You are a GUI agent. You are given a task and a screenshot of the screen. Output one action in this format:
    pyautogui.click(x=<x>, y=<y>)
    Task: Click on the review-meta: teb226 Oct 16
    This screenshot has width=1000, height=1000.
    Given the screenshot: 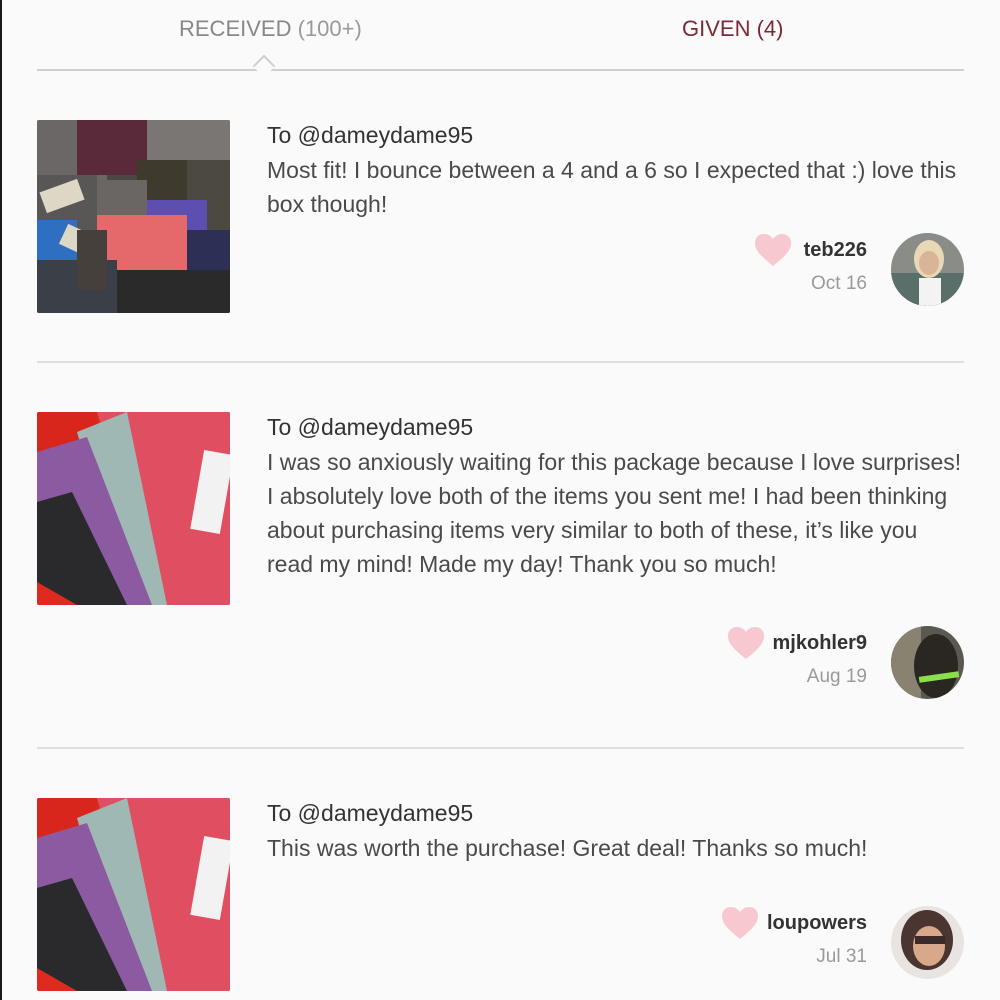 What is the action you would take?
    pyautogui.click(x=834, y=271)
    